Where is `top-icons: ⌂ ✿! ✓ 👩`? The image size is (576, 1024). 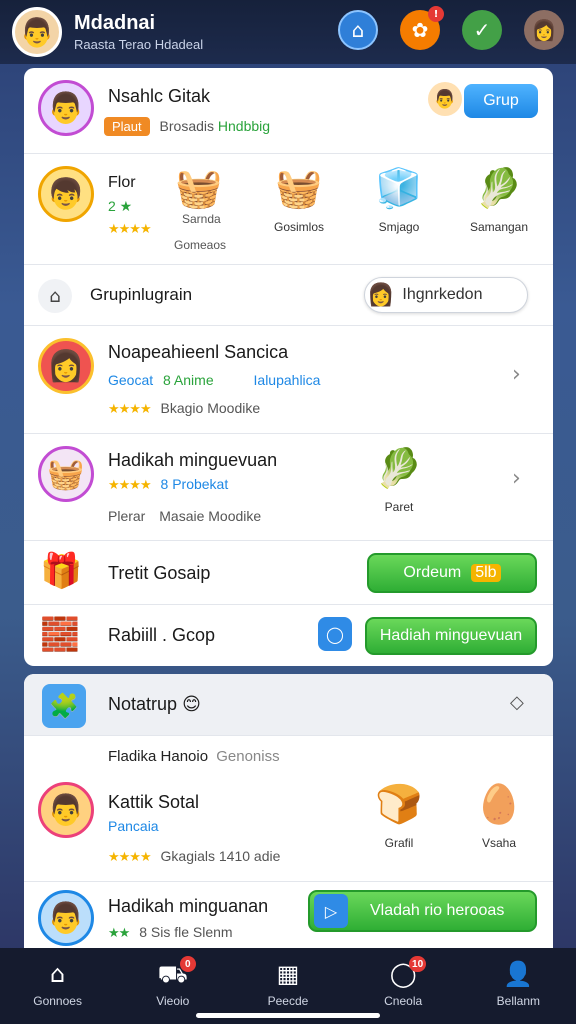 top-icons: ⌂ ✿! ✓ 👩 is located at coordinates (451, 28).